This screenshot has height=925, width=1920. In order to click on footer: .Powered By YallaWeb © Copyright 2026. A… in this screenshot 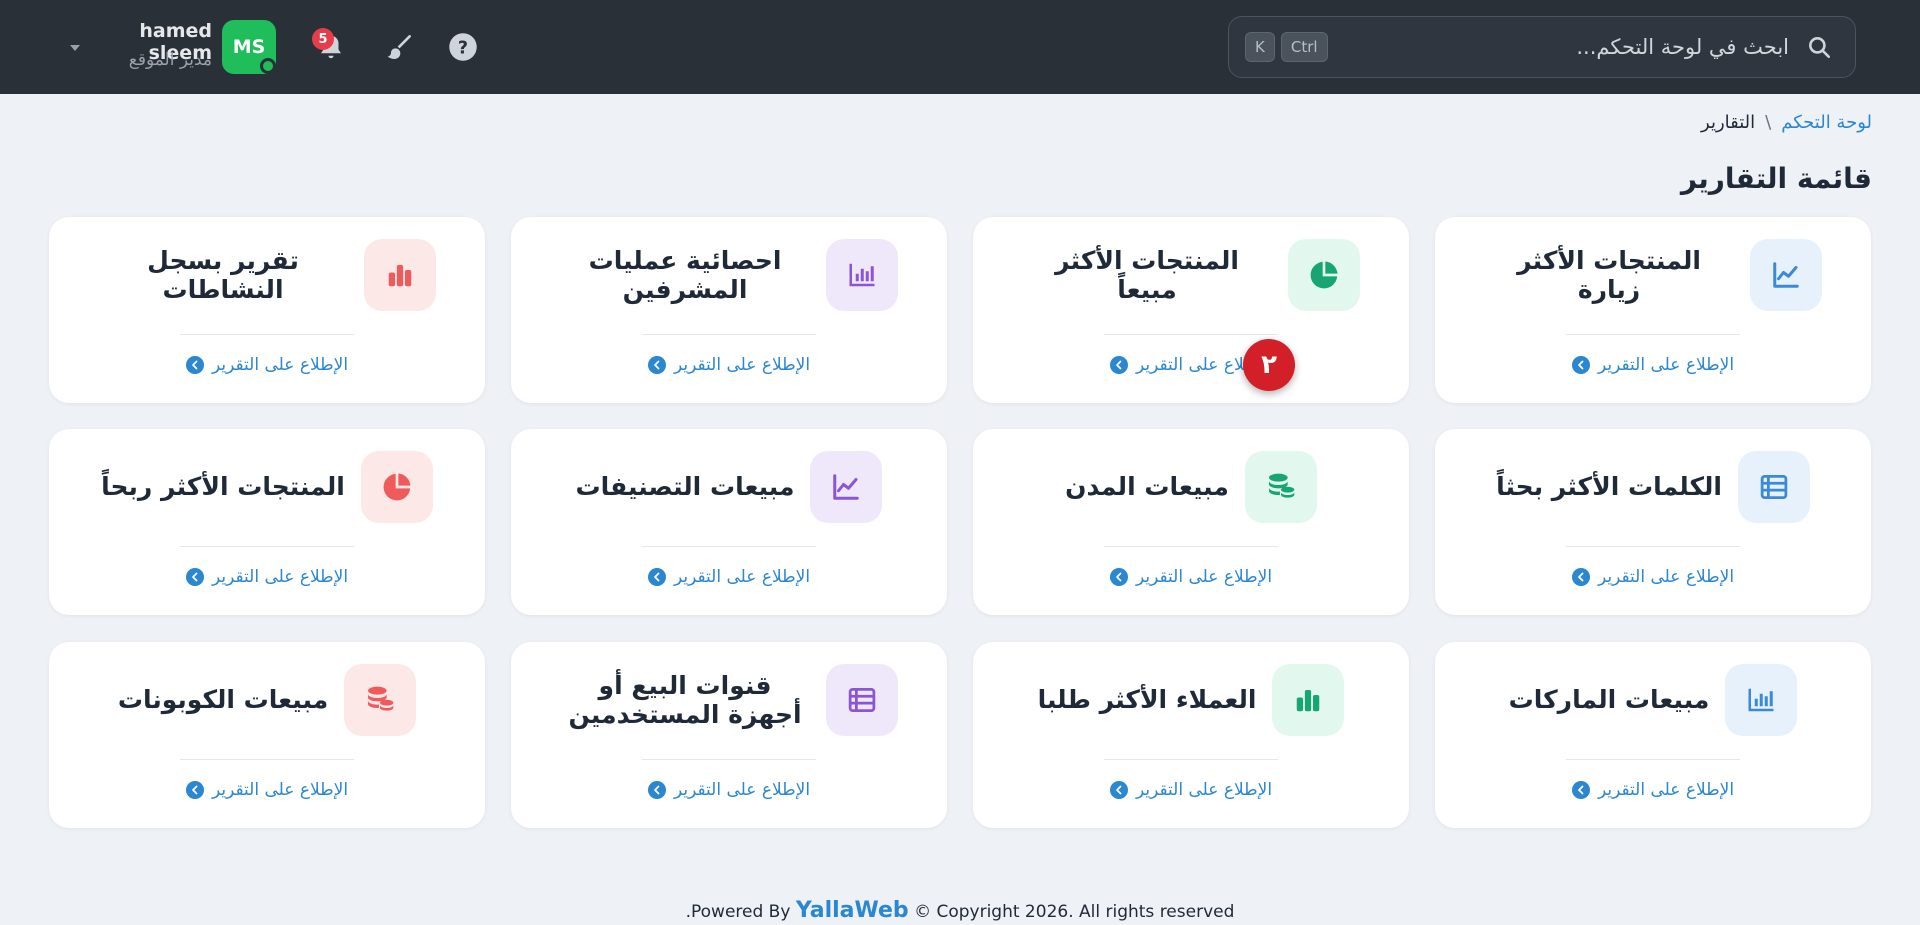, I will do `click(960, 910)`.